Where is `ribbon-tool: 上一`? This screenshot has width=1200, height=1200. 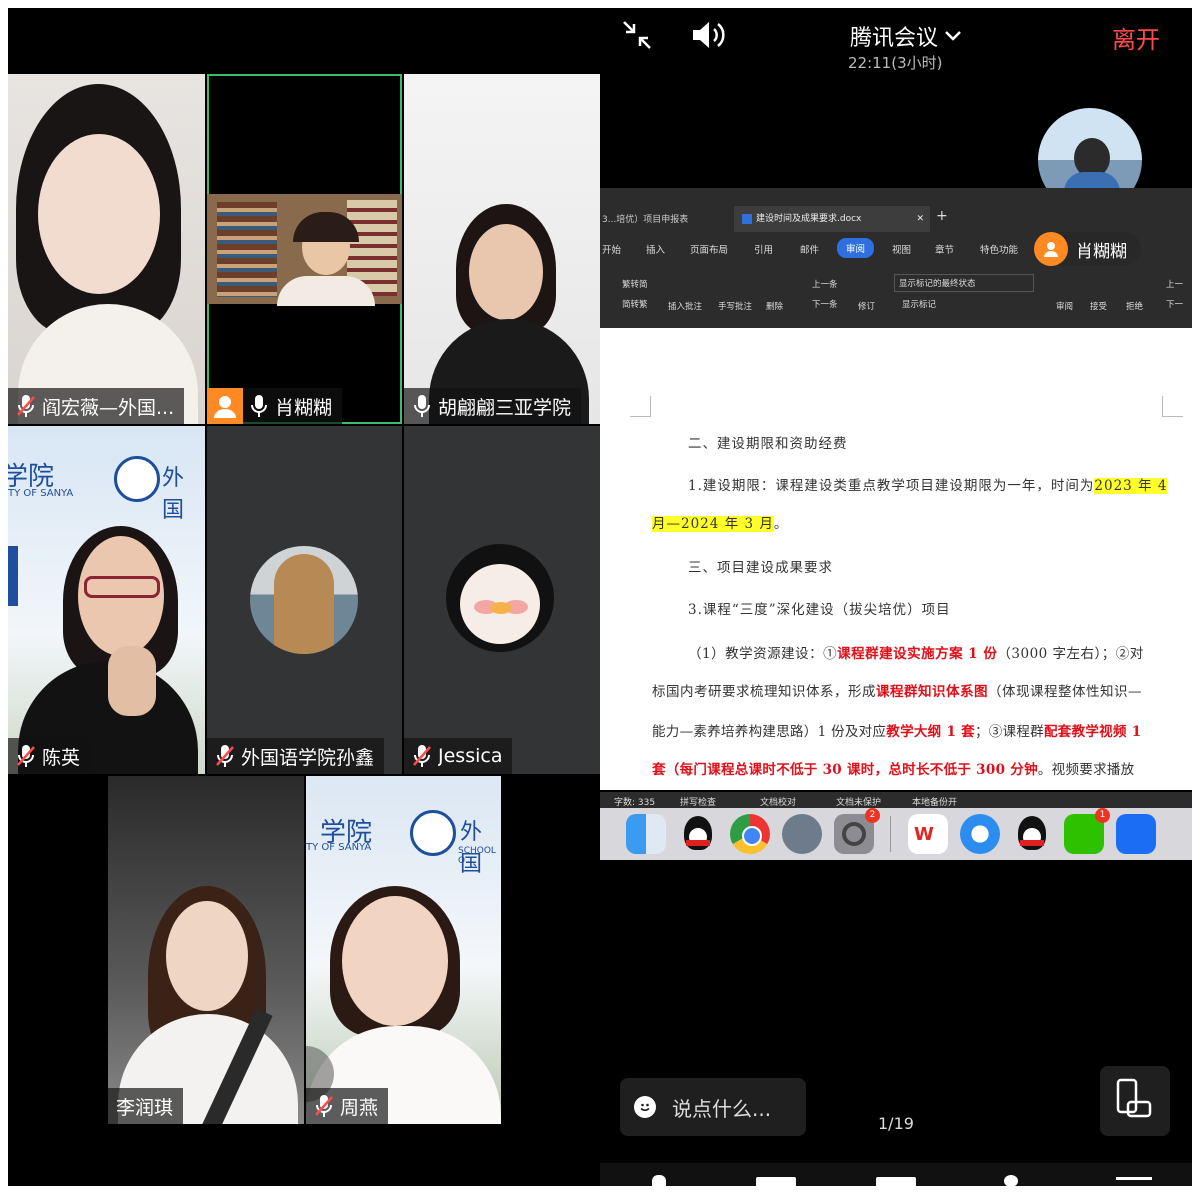 ribbon-tool: 上一 is located at coordinates (1174, 284).